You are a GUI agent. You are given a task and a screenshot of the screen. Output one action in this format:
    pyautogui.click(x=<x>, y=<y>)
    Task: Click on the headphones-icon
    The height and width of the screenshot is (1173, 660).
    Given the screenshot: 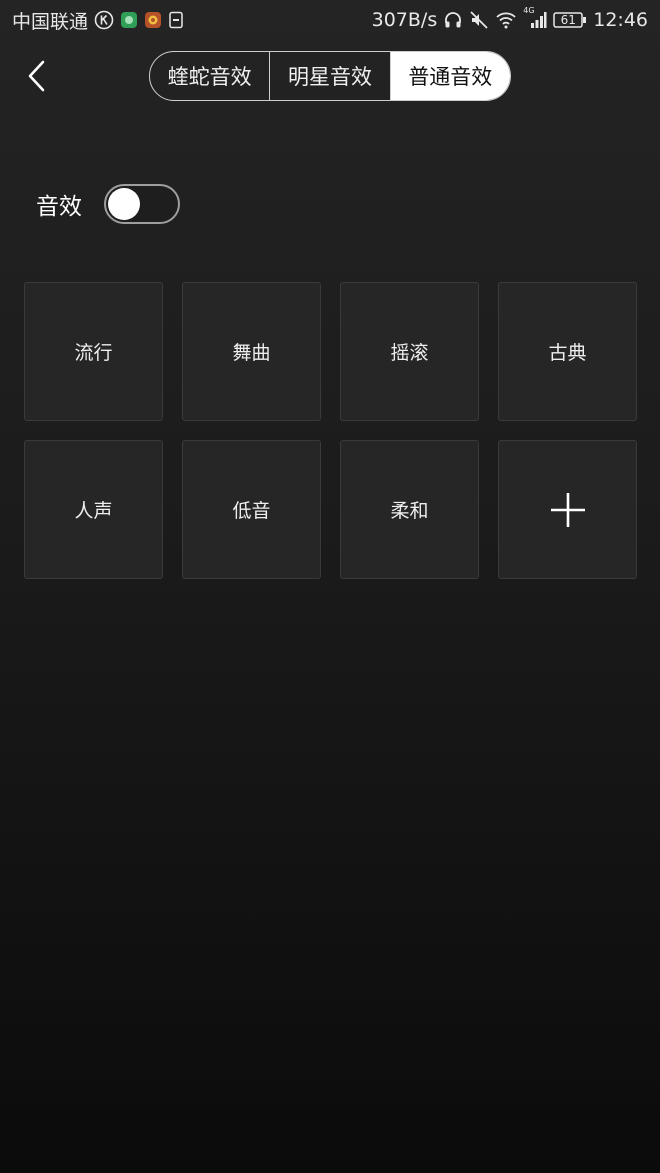 What is the action you would take?
    pyautogui.click(x=453, y=20)
    